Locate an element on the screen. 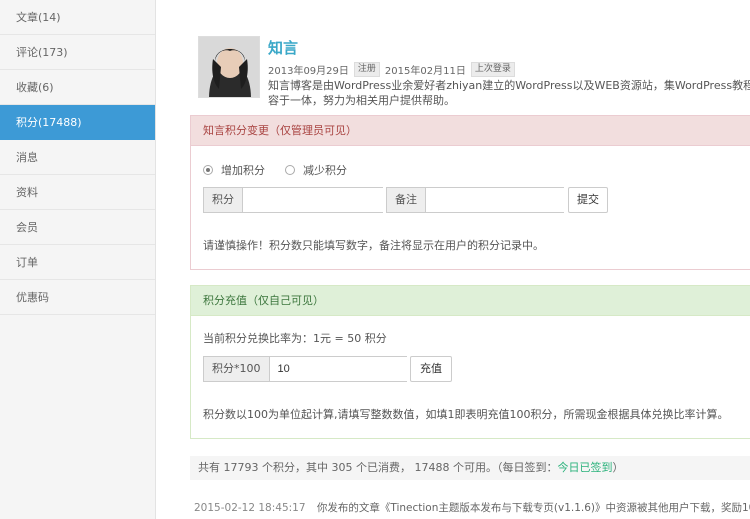 This screenshot has width=750, height=519. admin-panel-title: 知言积分变更（仅管理员可见） is located at coordinates (470, 131).